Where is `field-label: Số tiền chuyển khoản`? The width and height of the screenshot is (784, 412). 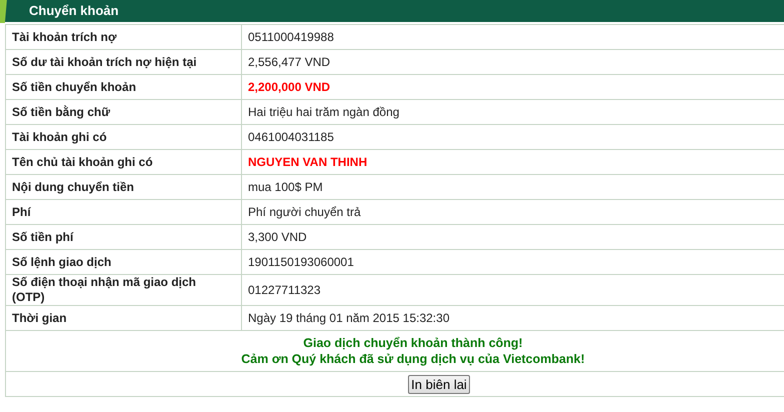 field-label: Số tiền chuyển khoản is located at coordinates (124, 87).